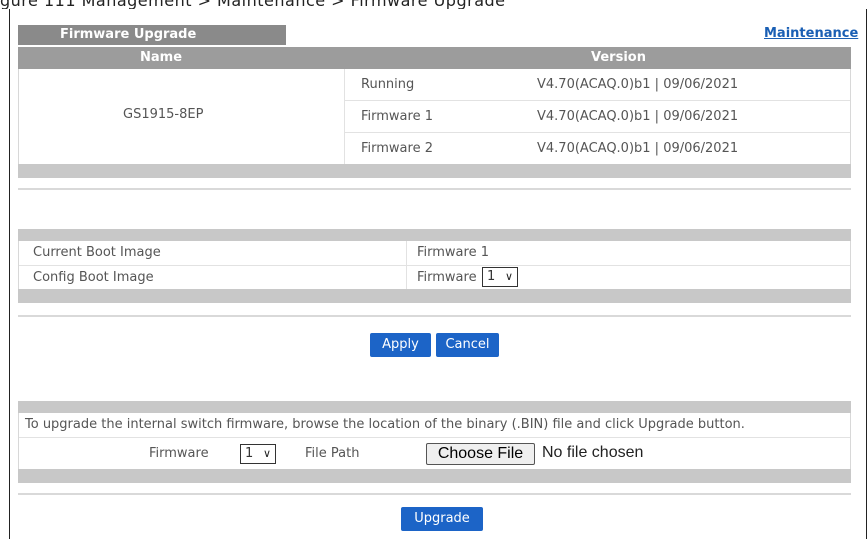 This screenshot has width=867, height=539. I want to click on current-boot-label: Current Boot Image, so click(97, 252).